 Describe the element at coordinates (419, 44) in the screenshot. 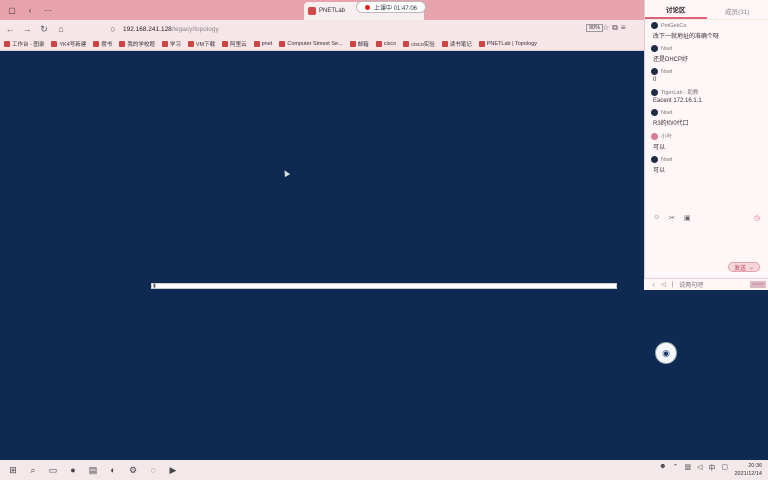

I see `bookmark-item: cisco实验` at that location.